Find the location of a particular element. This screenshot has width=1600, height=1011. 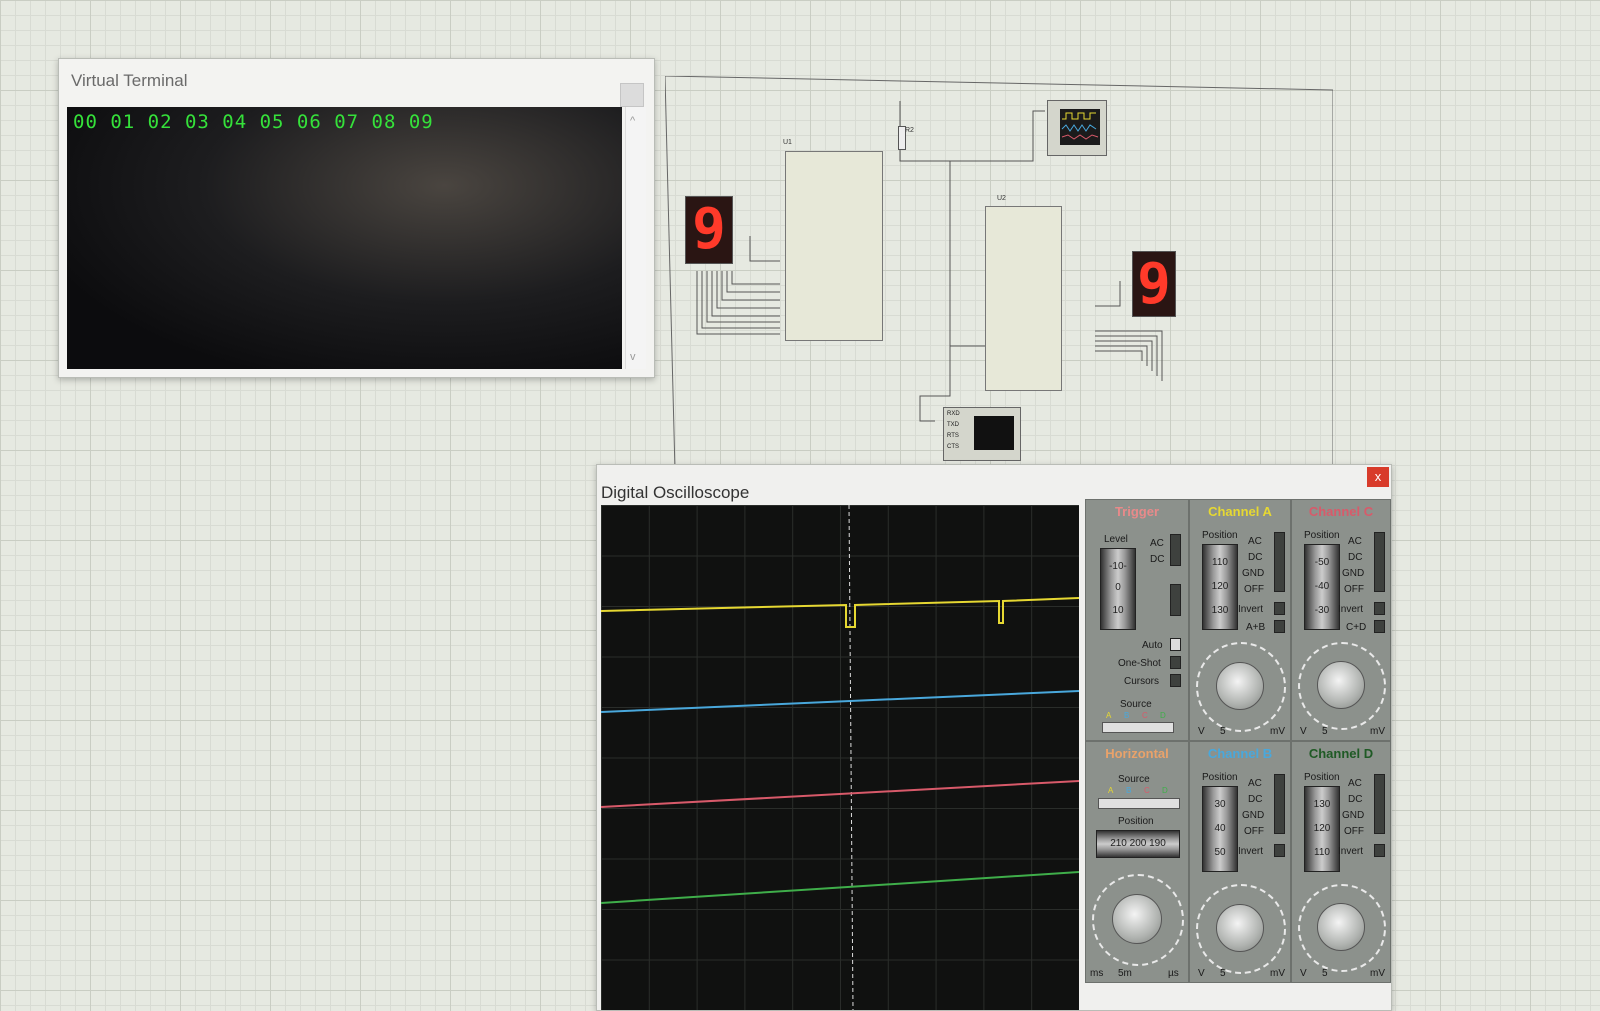

seven-segment-display-right: 9 is located at coordinates (1154, 284).